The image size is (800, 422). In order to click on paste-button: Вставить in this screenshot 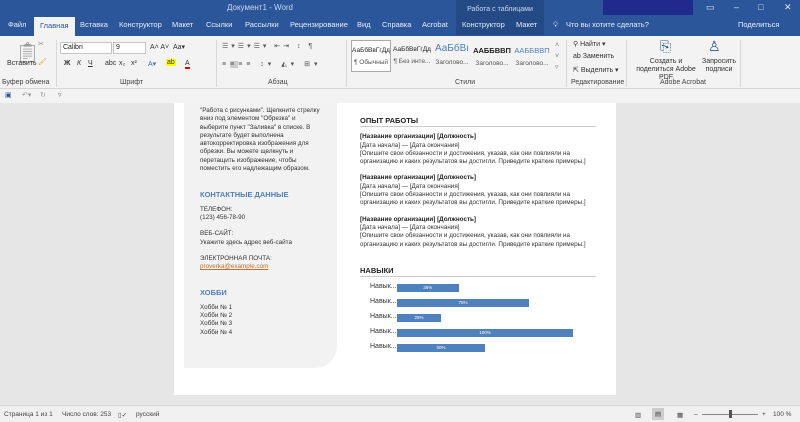, I will do `click(22, 63)`.